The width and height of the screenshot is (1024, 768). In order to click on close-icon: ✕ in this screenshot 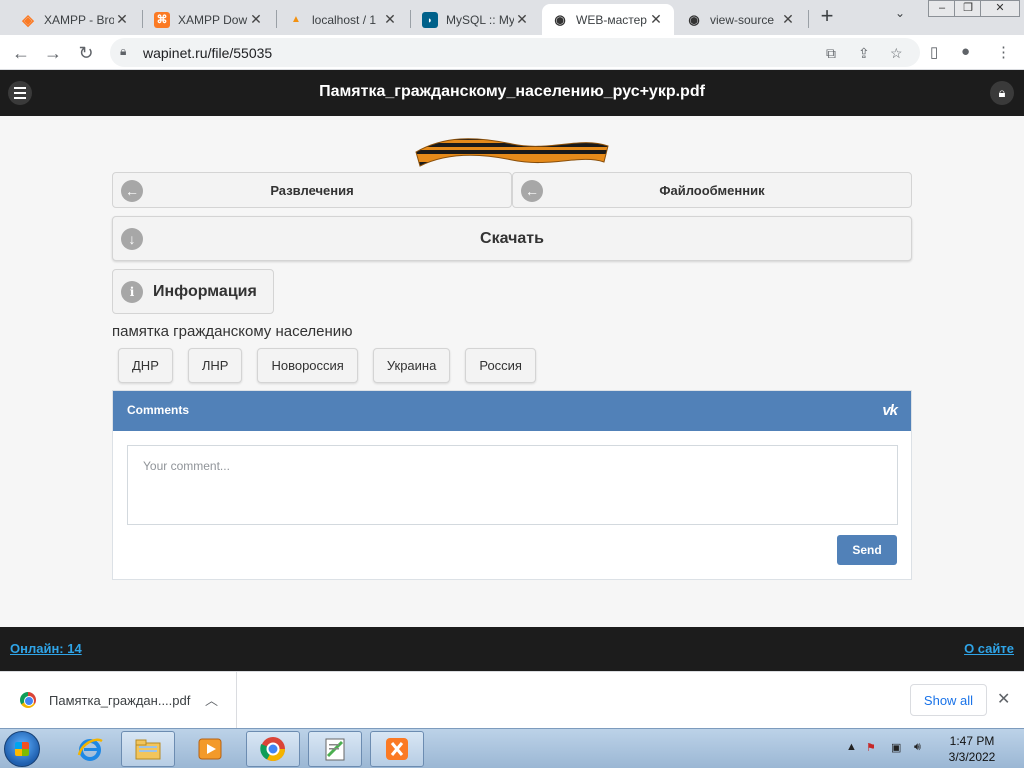, I will do `click(1003, 699)`.